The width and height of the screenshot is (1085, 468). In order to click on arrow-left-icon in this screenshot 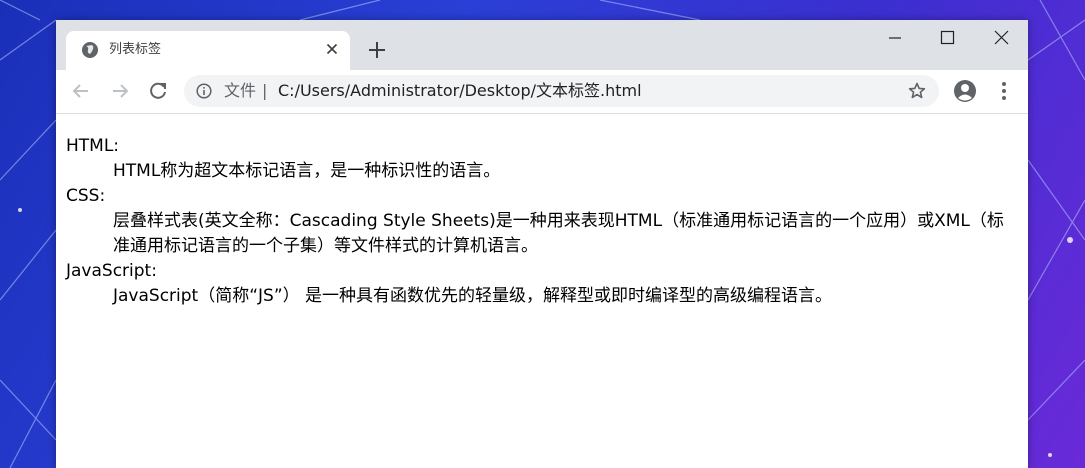, I will do `click(81, 91)`.